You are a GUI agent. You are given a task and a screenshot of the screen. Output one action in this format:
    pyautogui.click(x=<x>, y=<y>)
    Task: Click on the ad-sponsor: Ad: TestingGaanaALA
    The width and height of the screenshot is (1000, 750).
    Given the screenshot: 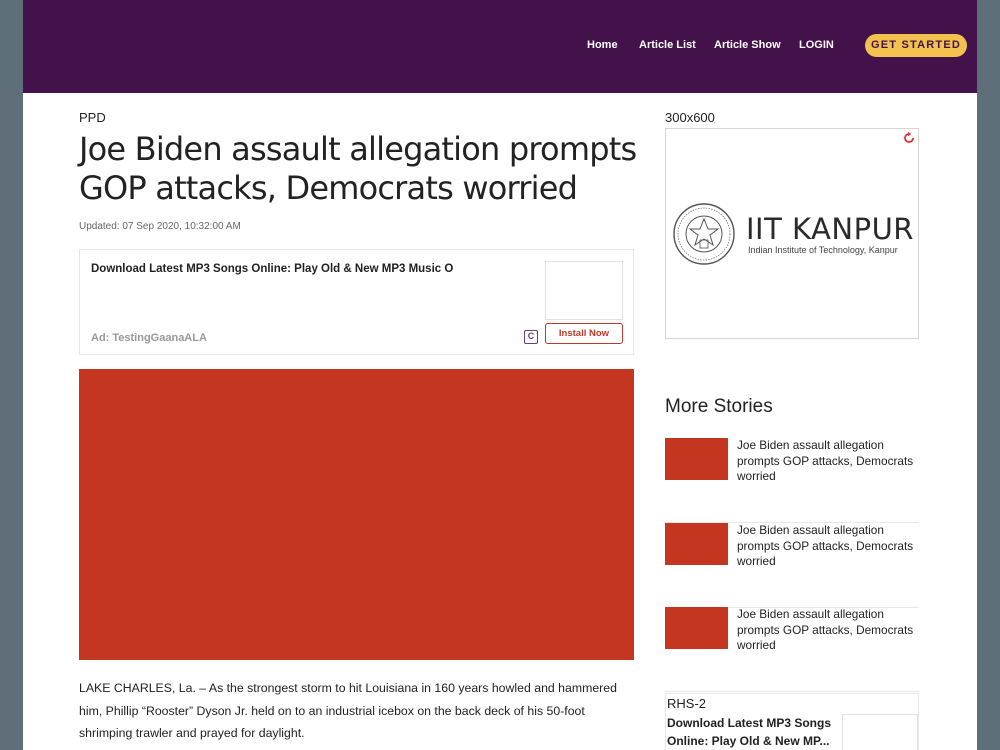 What is the action you would take?
    pyautogui.click(x=149, y=338)
    